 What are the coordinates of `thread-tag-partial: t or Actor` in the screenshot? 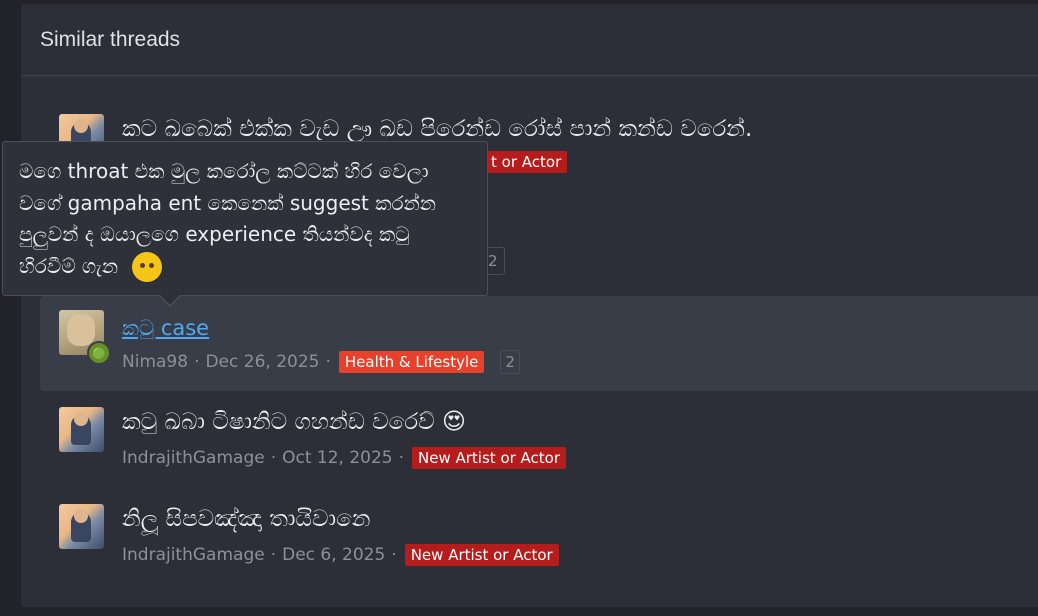 It's located at (526, 162).